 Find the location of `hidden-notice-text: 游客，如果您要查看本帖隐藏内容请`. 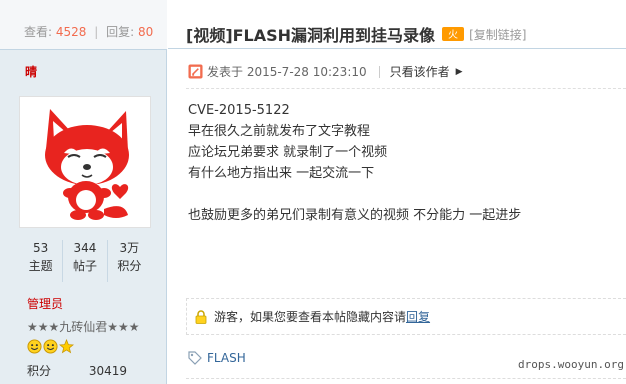

hidden-notice-text: 游客，如果您要查看本帖隐藏内容请 is located at coordinates (310, 317).